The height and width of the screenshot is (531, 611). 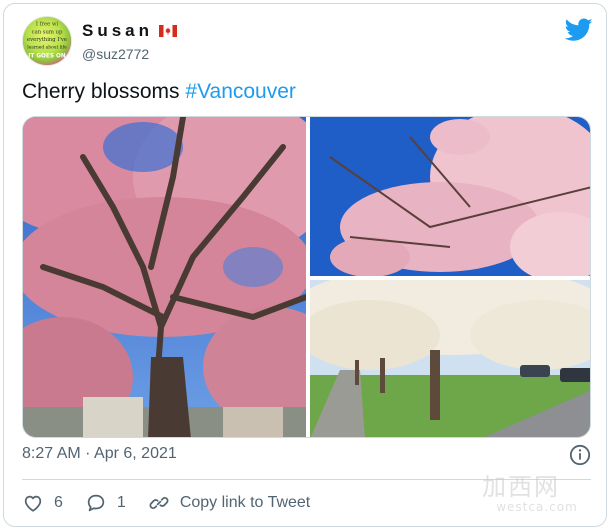 I want to click on svg-text: learned about life, so click(x=47, y=48).